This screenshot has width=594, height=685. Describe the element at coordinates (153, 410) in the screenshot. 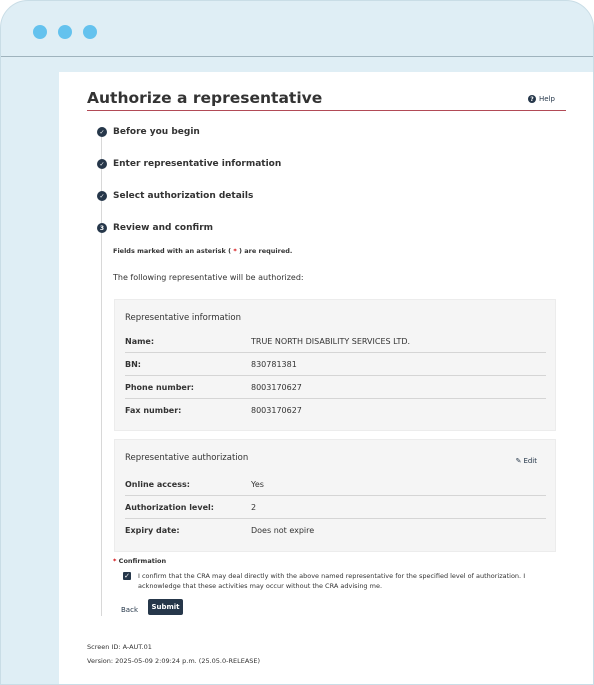

I see `row-label: Fax number:` at that location.